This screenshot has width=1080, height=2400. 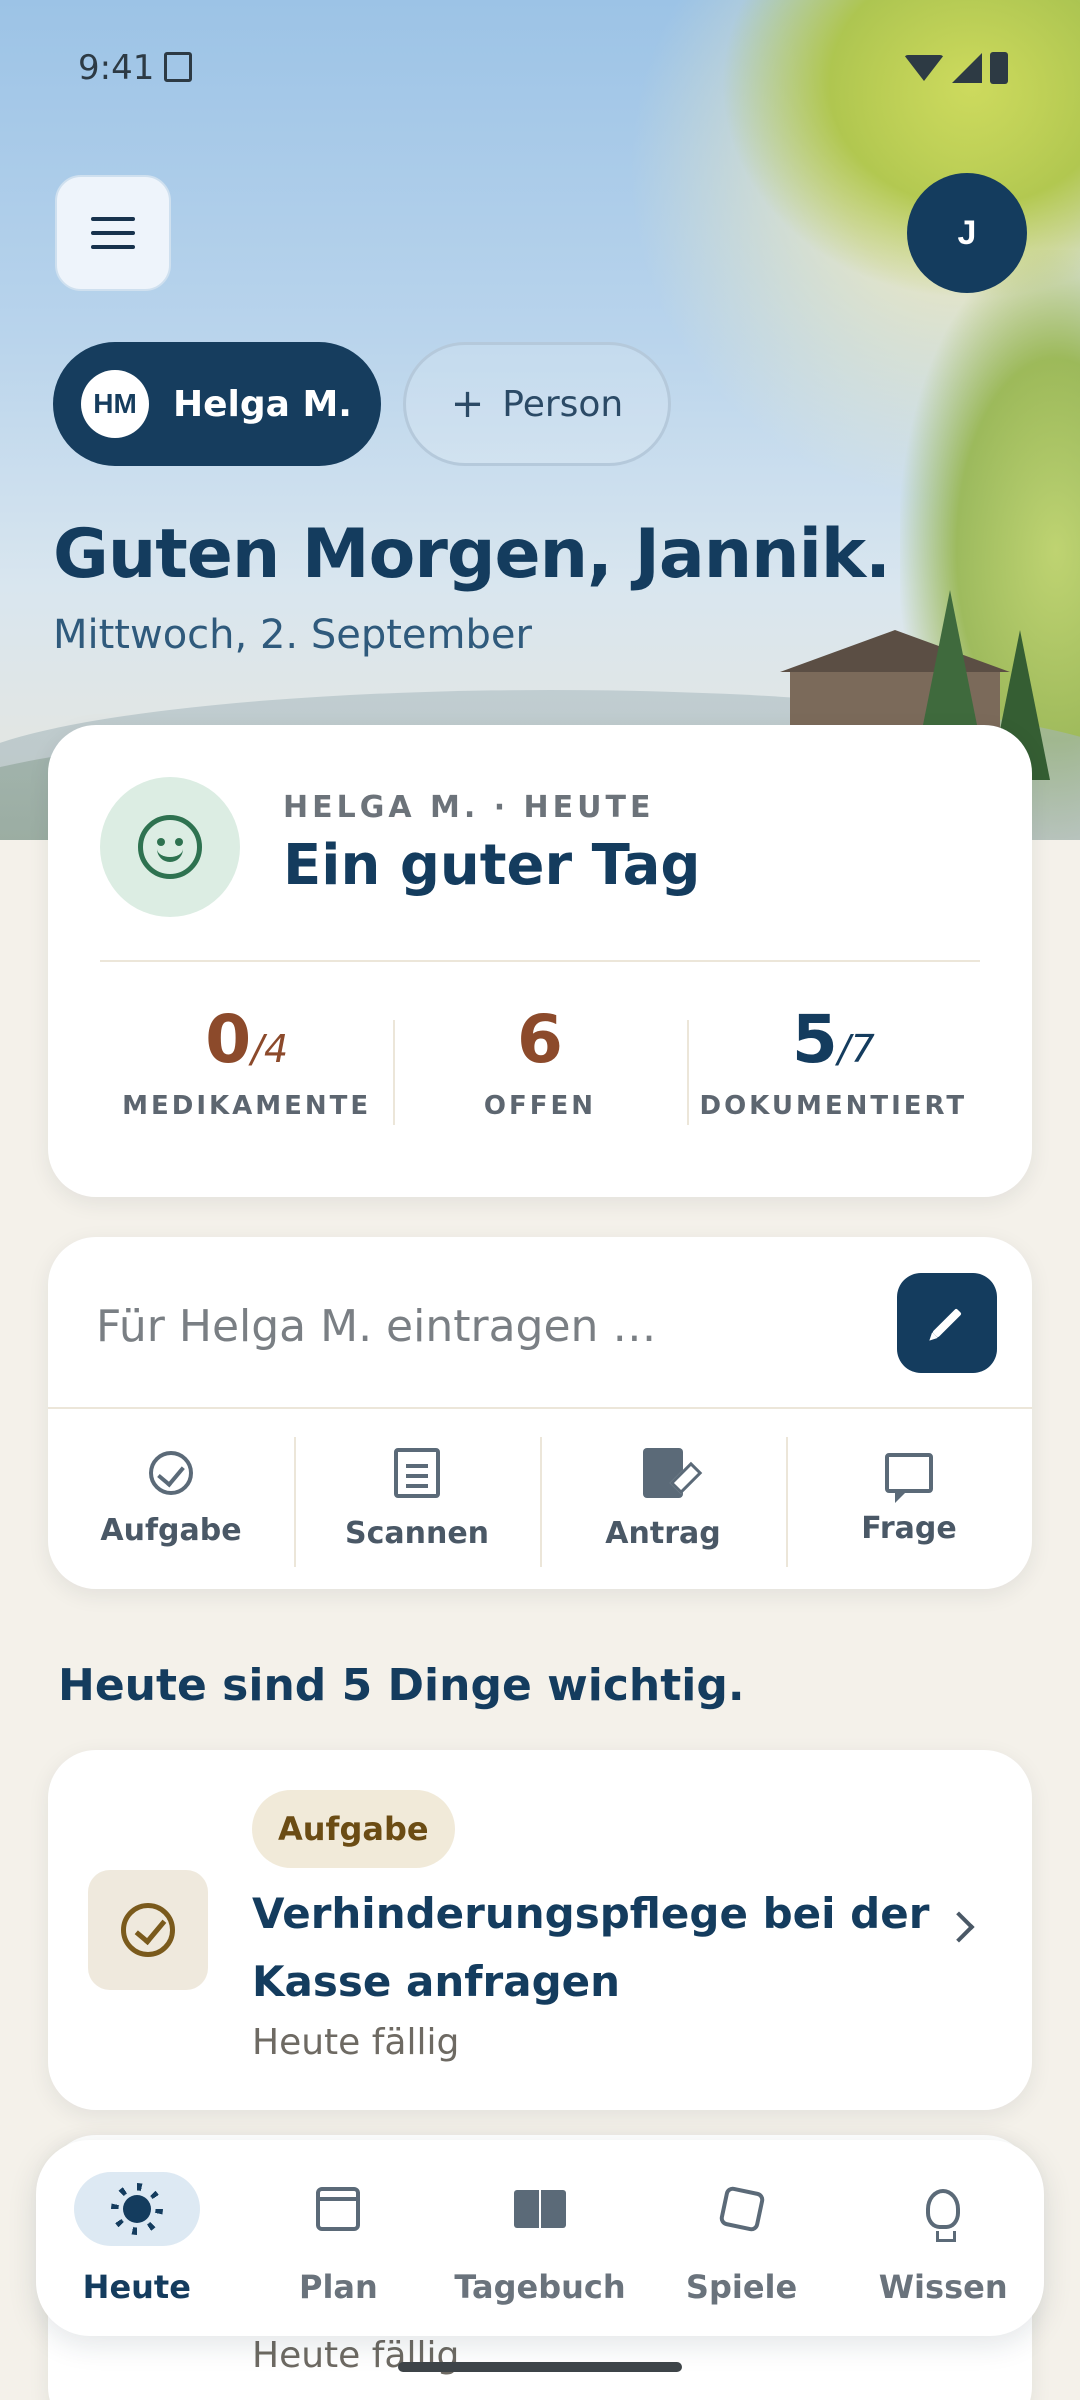 I want to click on greeting-title: Guten Morgen, Jannik., so click(x=472, y=554).